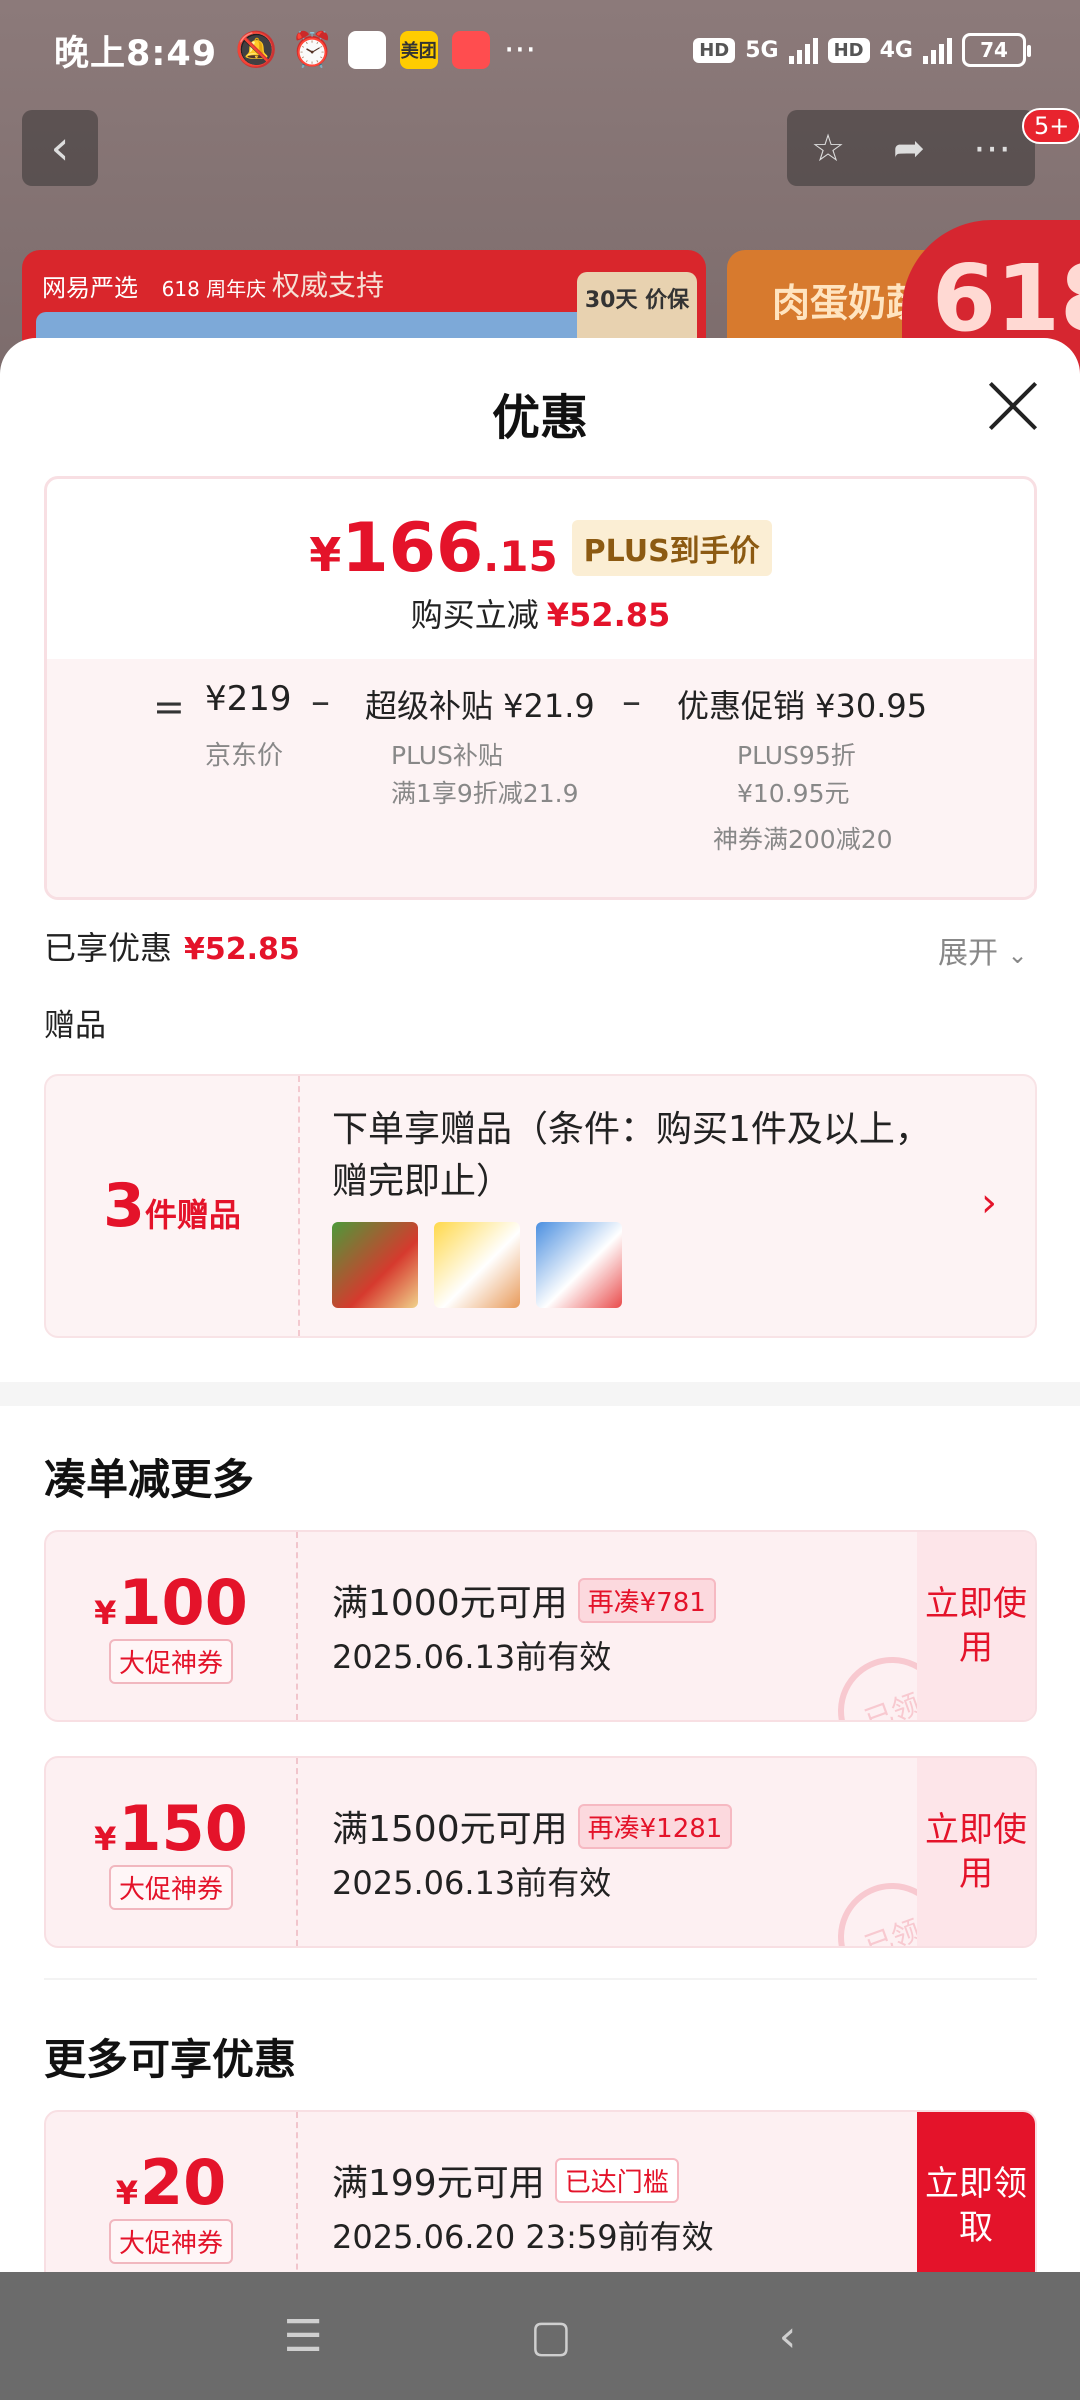  What do you see at coordinates (320, 701) in the screenshot?
I see `minus-sign-1: –` at bounding box center [320, 701].